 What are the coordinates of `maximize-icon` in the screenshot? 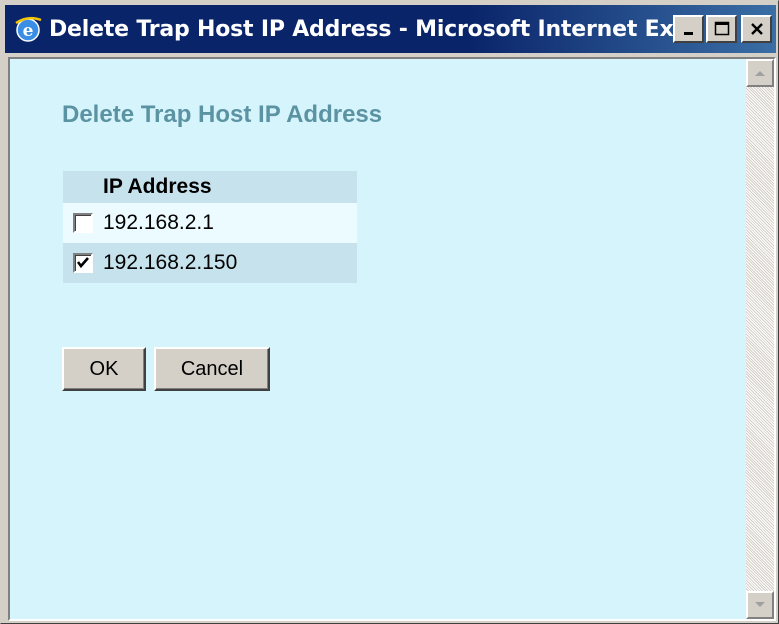 It's located at (721, 28).